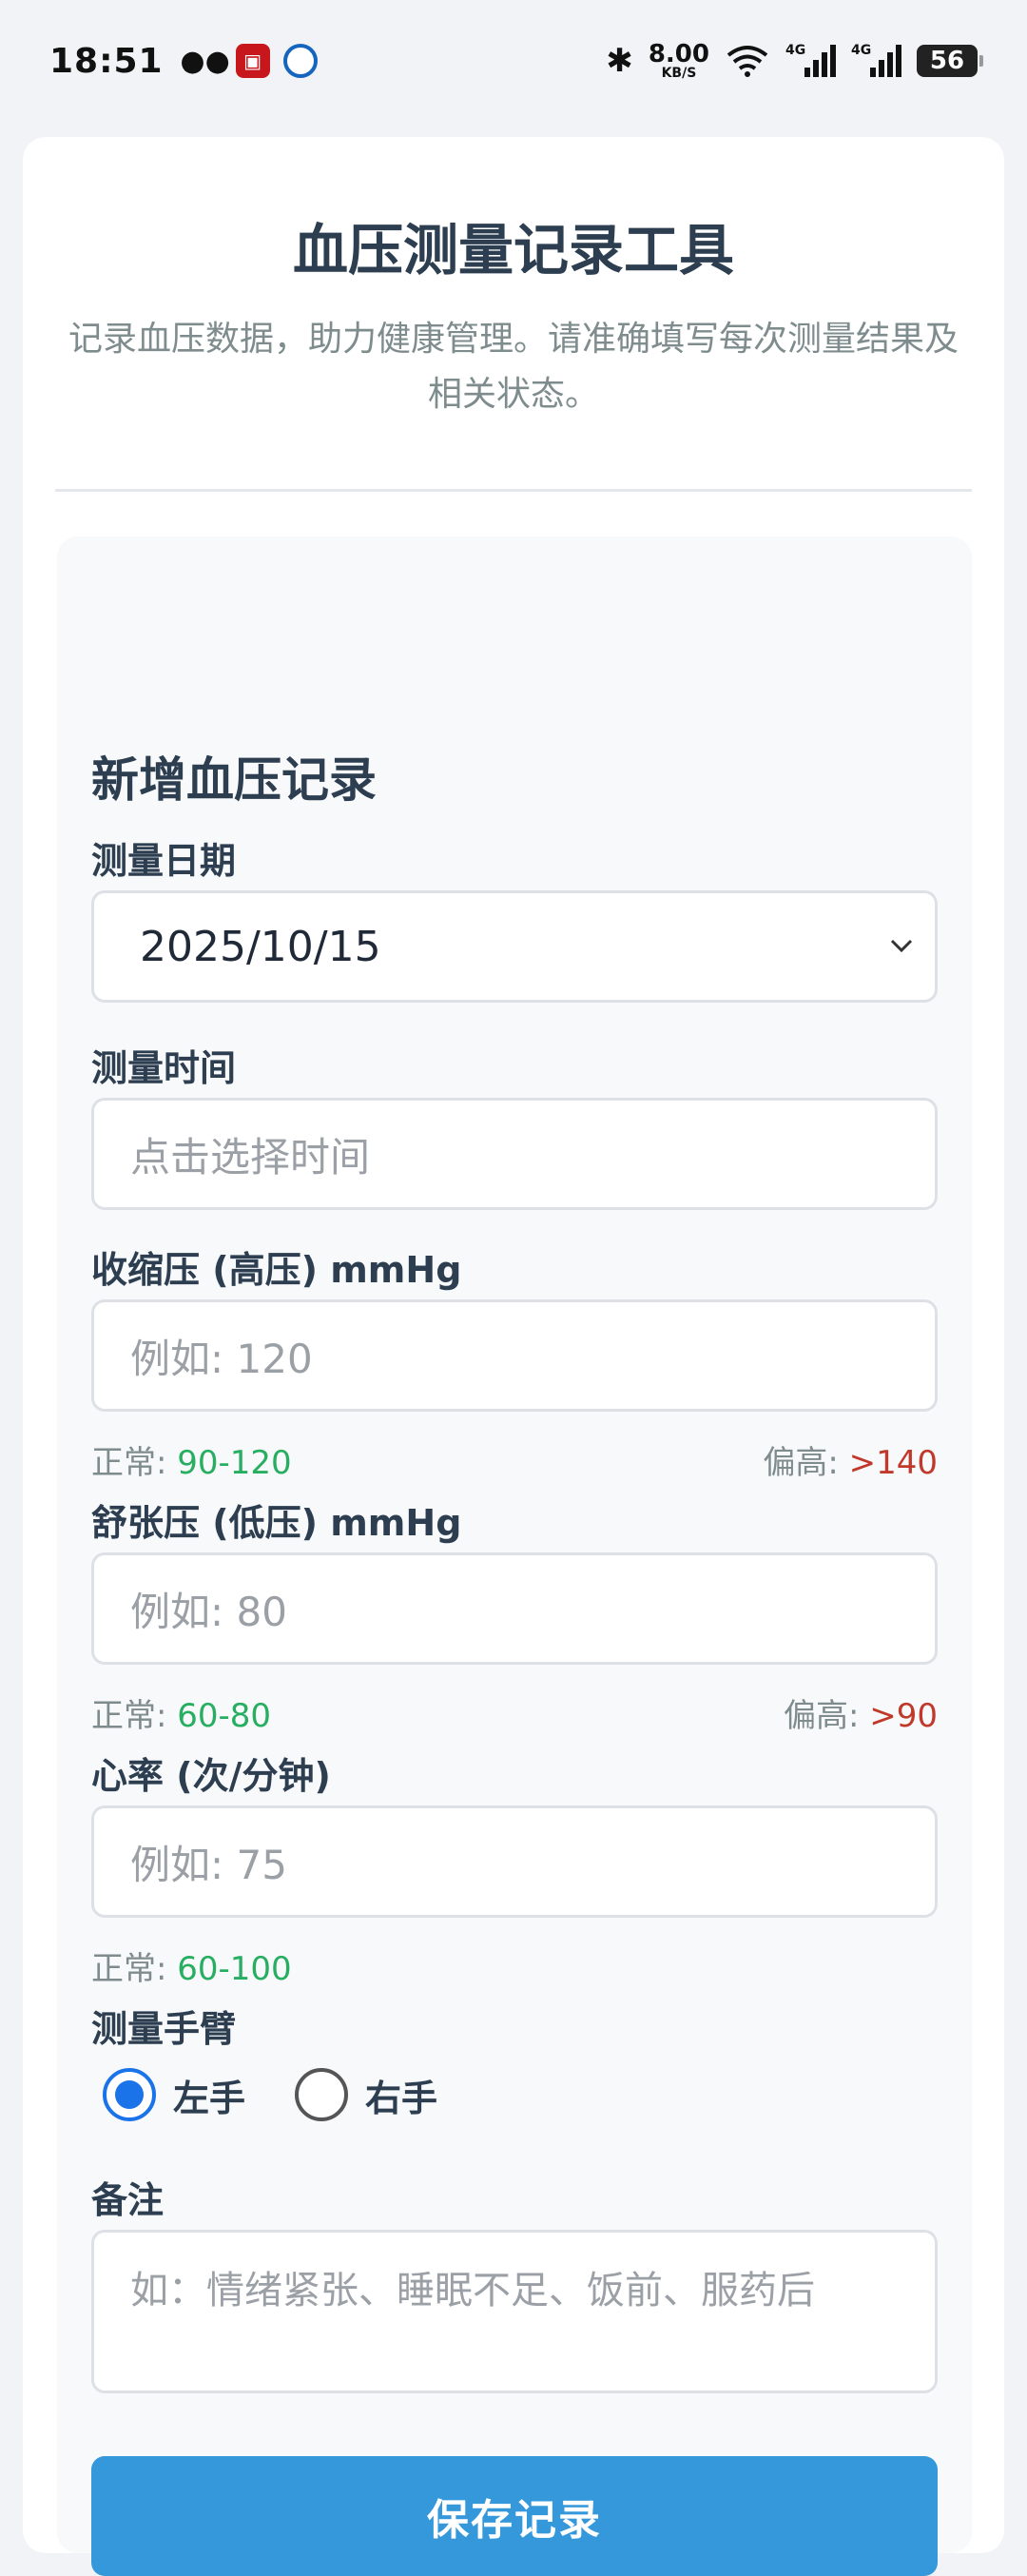 This screenshot has height=2576, width=1027. What do you see at coordinates (253, 61) in the screenshot?
I see `app-red-icon: ▣` at bounding box center [253, 61].